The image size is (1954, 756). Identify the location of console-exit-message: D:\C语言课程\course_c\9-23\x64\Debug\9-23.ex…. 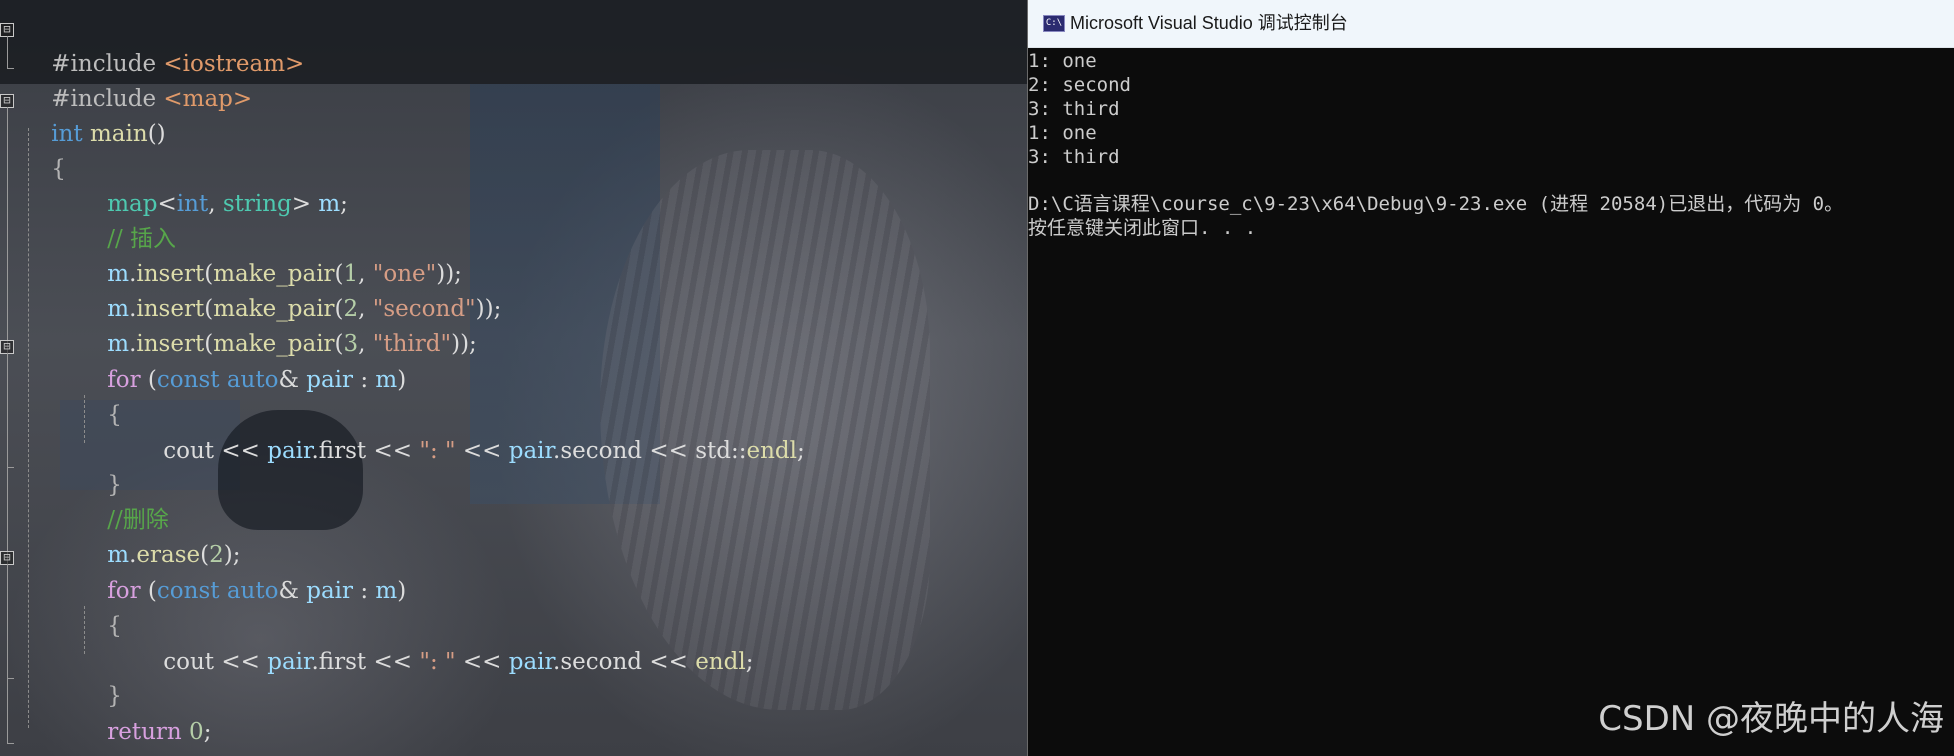
(1436, 204).